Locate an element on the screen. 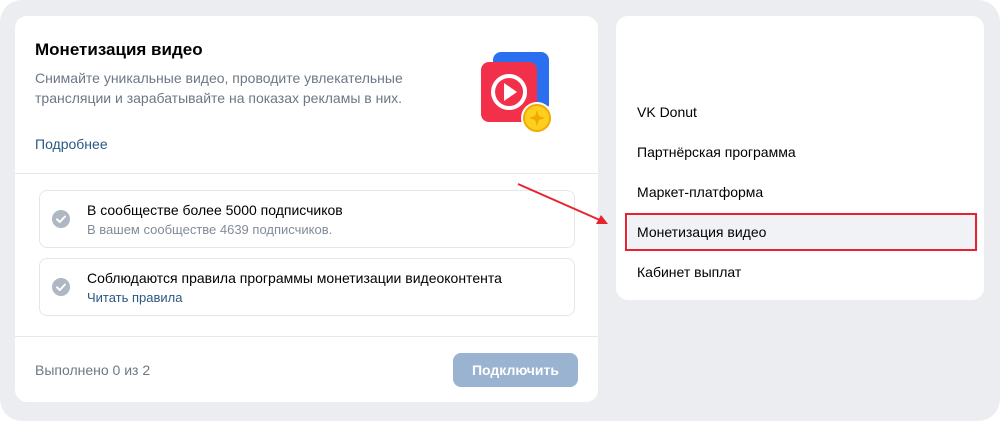 The height and width of the screenshot is (421, 1000). progress-text: Выполнено 0 из 2 is located at coordinates (93, 370).